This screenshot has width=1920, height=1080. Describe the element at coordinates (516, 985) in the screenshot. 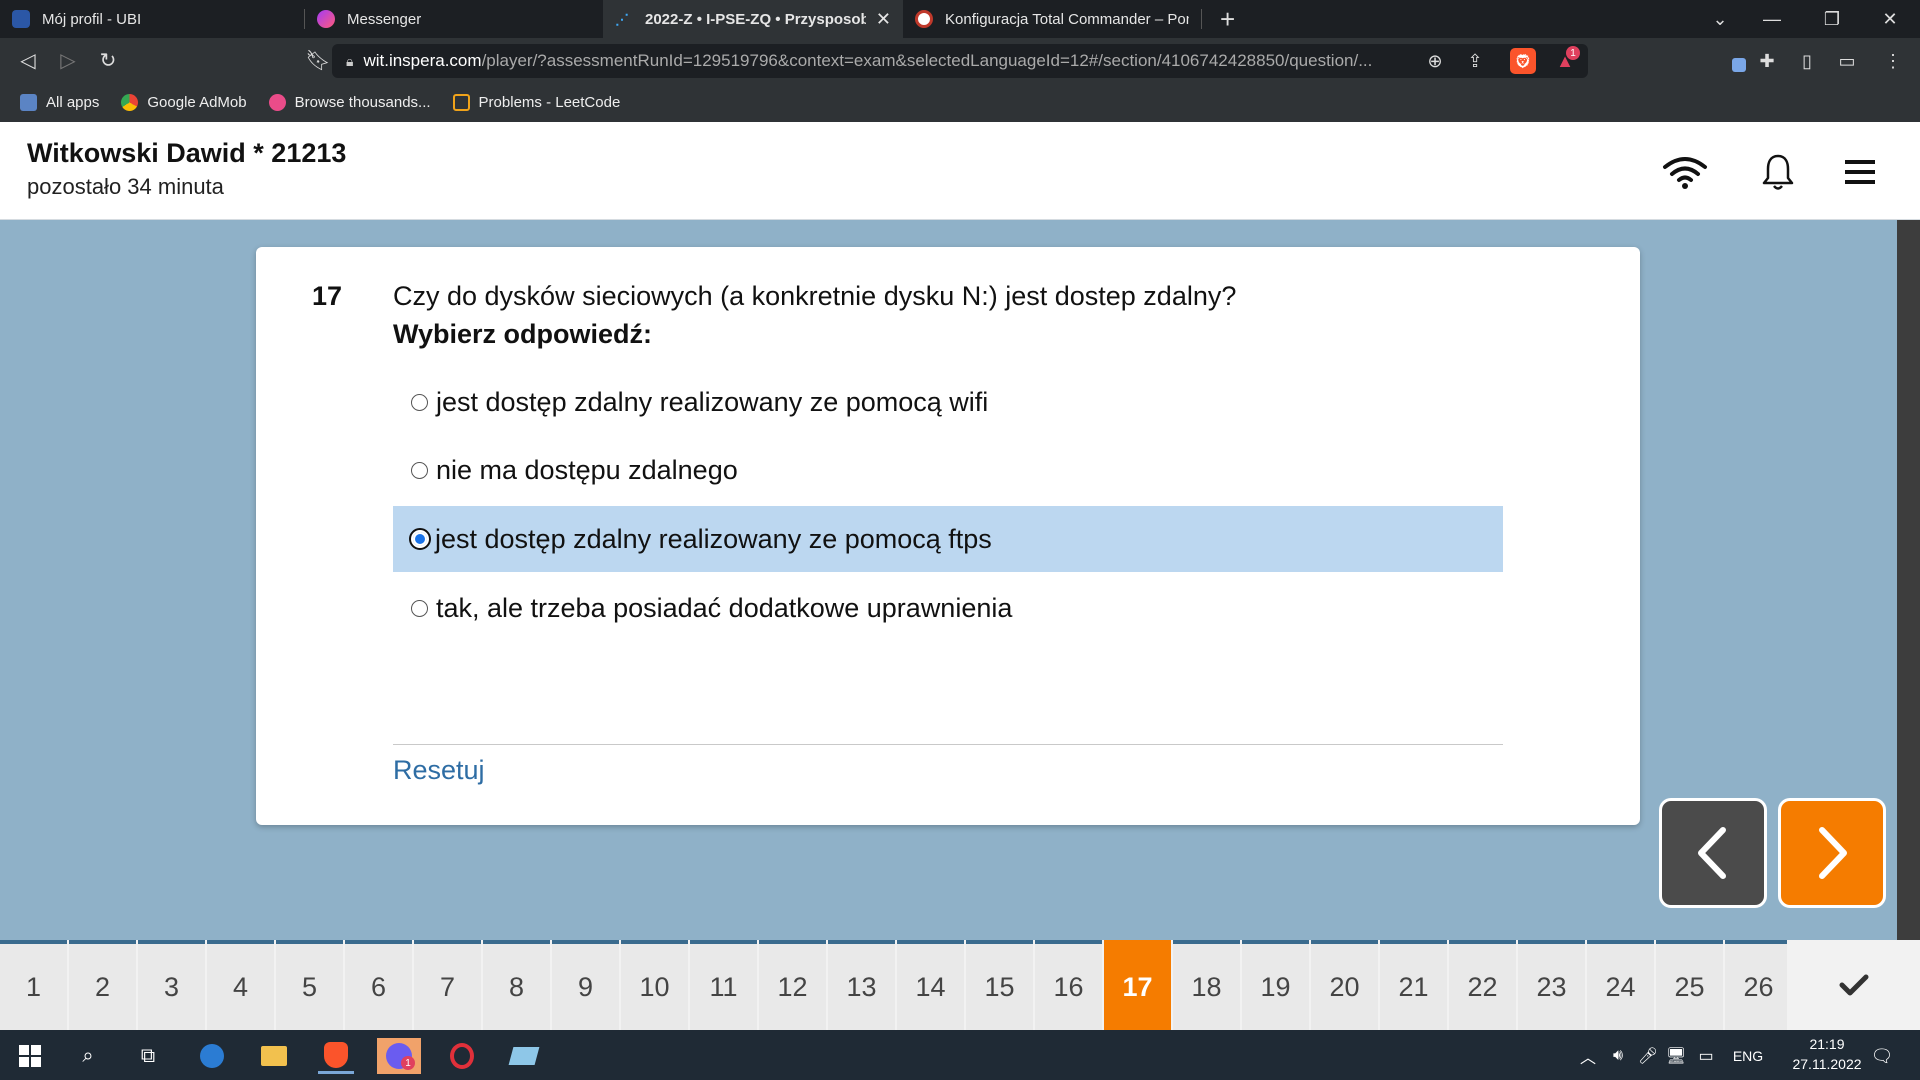

I see `question-nav-button: 8` at that location.